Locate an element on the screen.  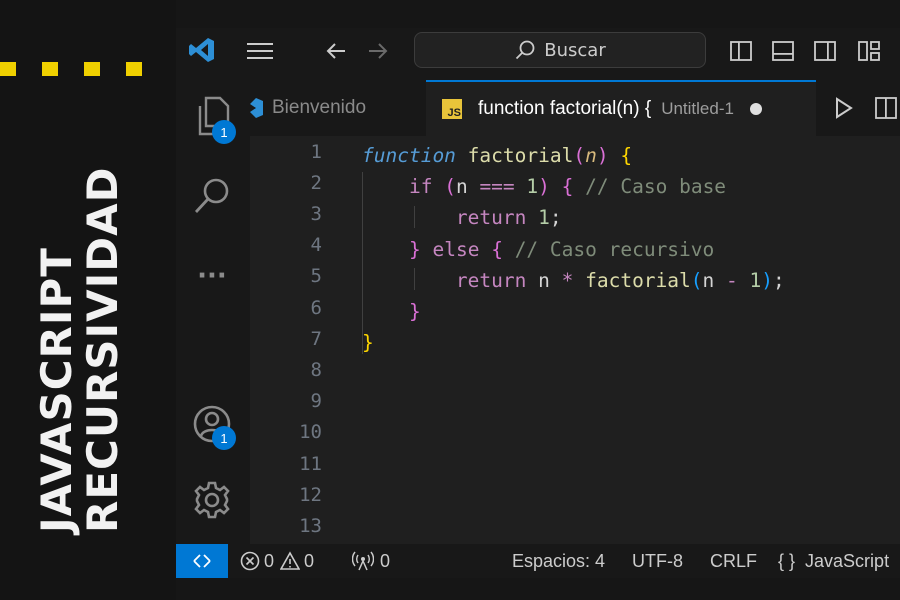
line-number: 6 is located at coordinates (316, 308).